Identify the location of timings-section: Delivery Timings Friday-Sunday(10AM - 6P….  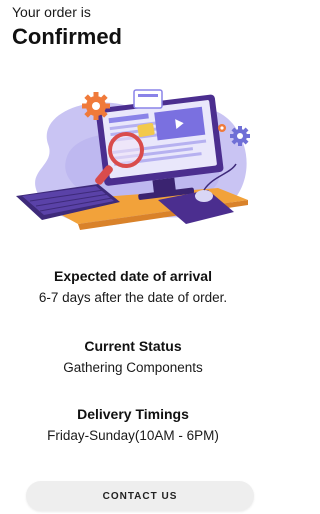
(133, 425).